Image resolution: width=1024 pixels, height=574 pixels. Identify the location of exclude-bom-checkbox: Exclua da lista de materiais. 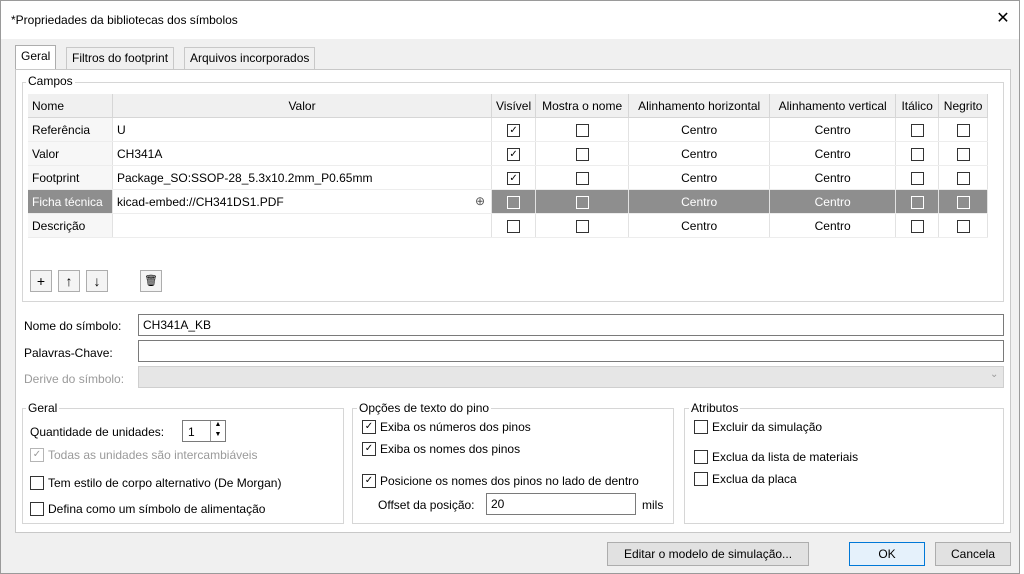
(776, 457).